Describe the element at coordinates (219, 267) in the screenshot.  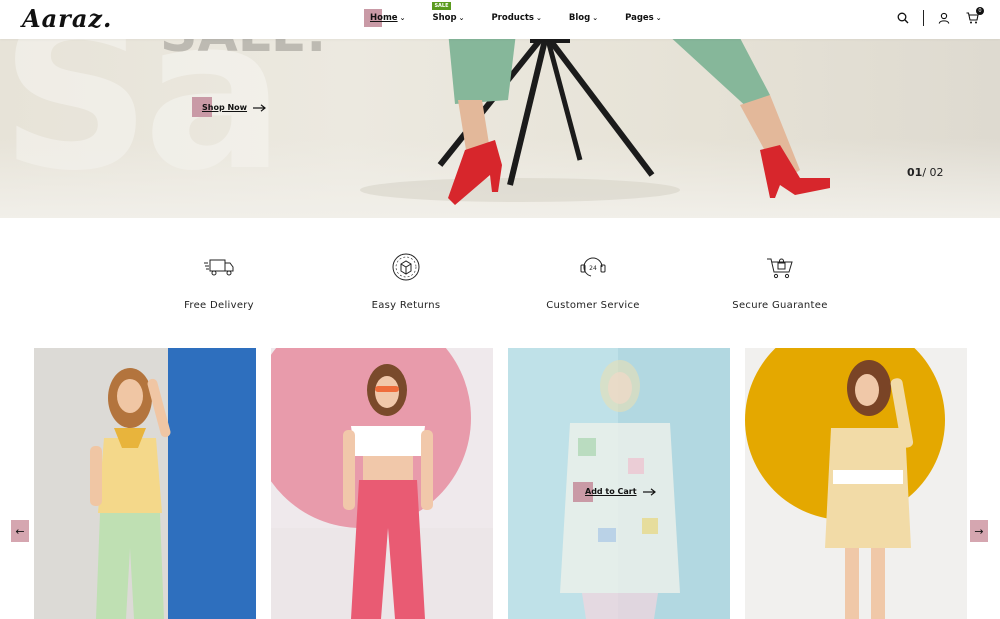
I see `delivery-truck-icon` at that location.